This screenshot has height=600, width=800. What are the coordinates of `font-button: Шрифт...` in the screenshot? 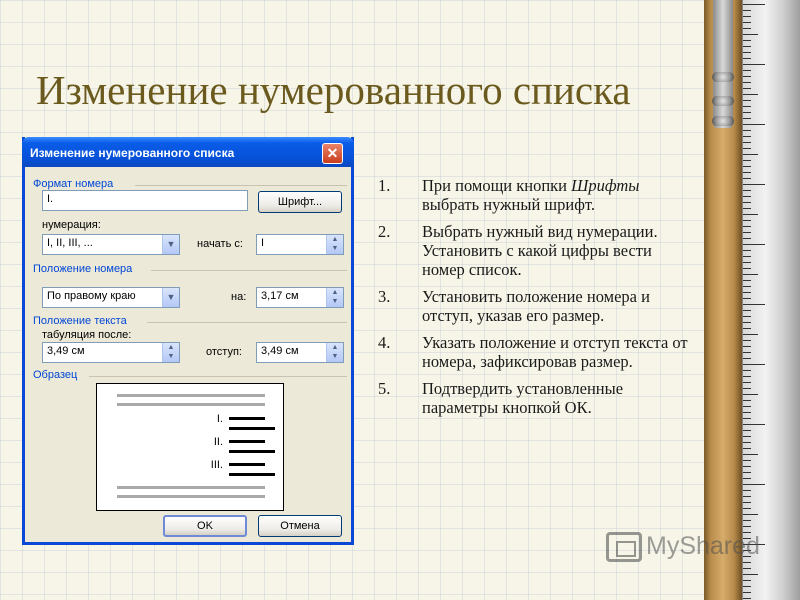 It's located at (300, 202).